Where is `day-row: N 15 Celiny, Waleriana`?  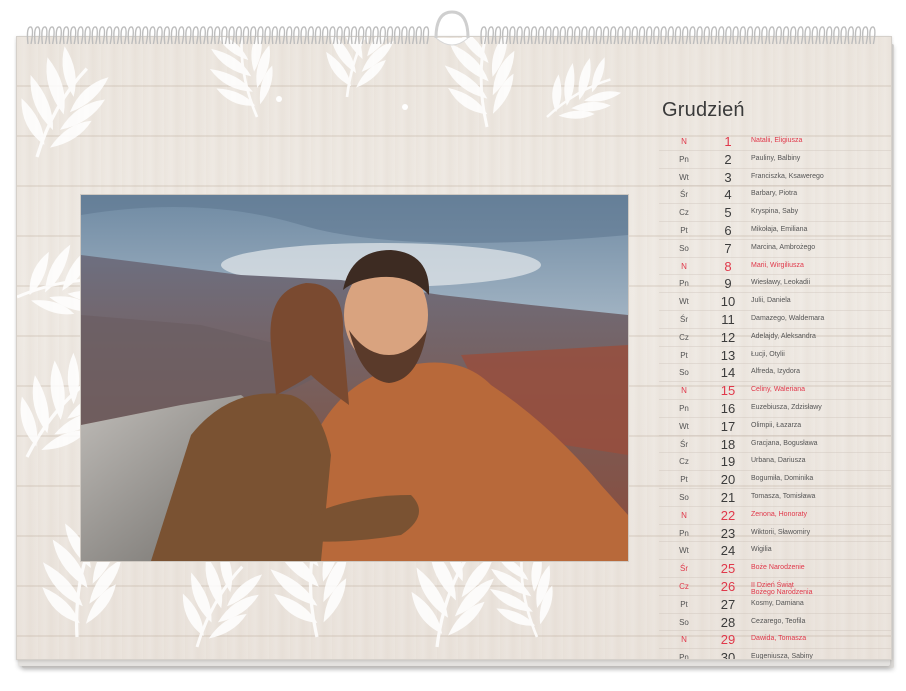
day-row: N 15 Celiny, Waleriana is located at coordinates (775, 391).